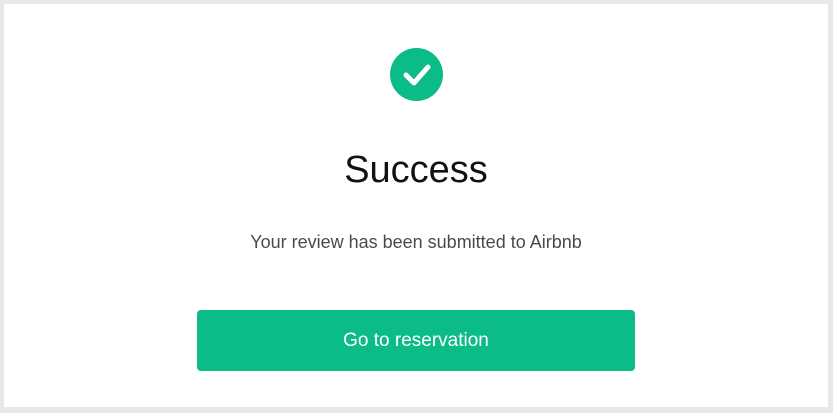 This screenshot has height=413, width=833. I want to click on page-title: Success, so click(416, 170).